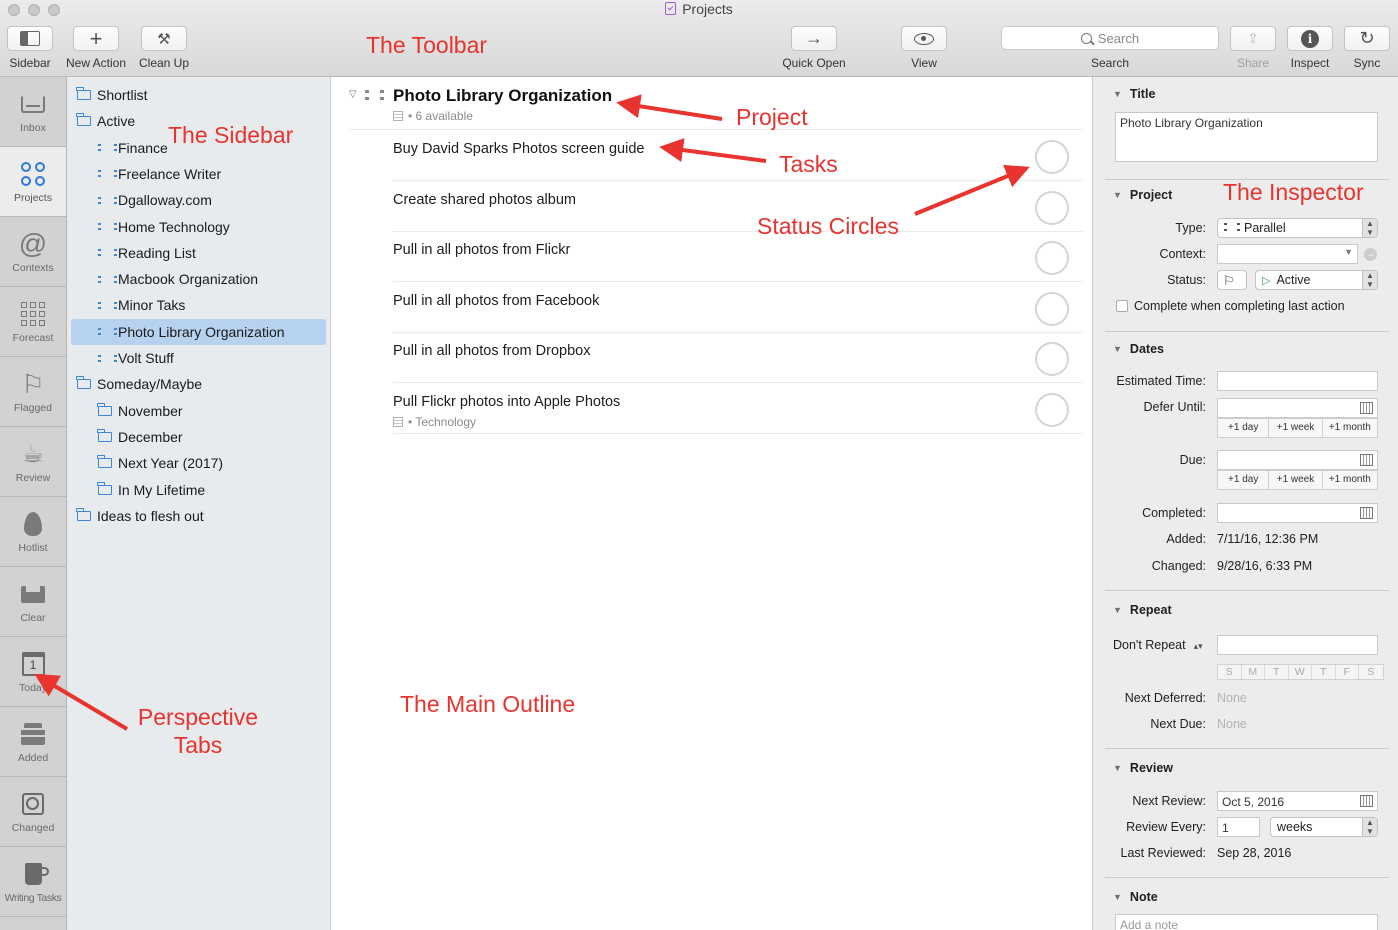  Describe the element at coordinates (33, 742) in the screenshot. I see `perspective-tab-added: Added` at that location.